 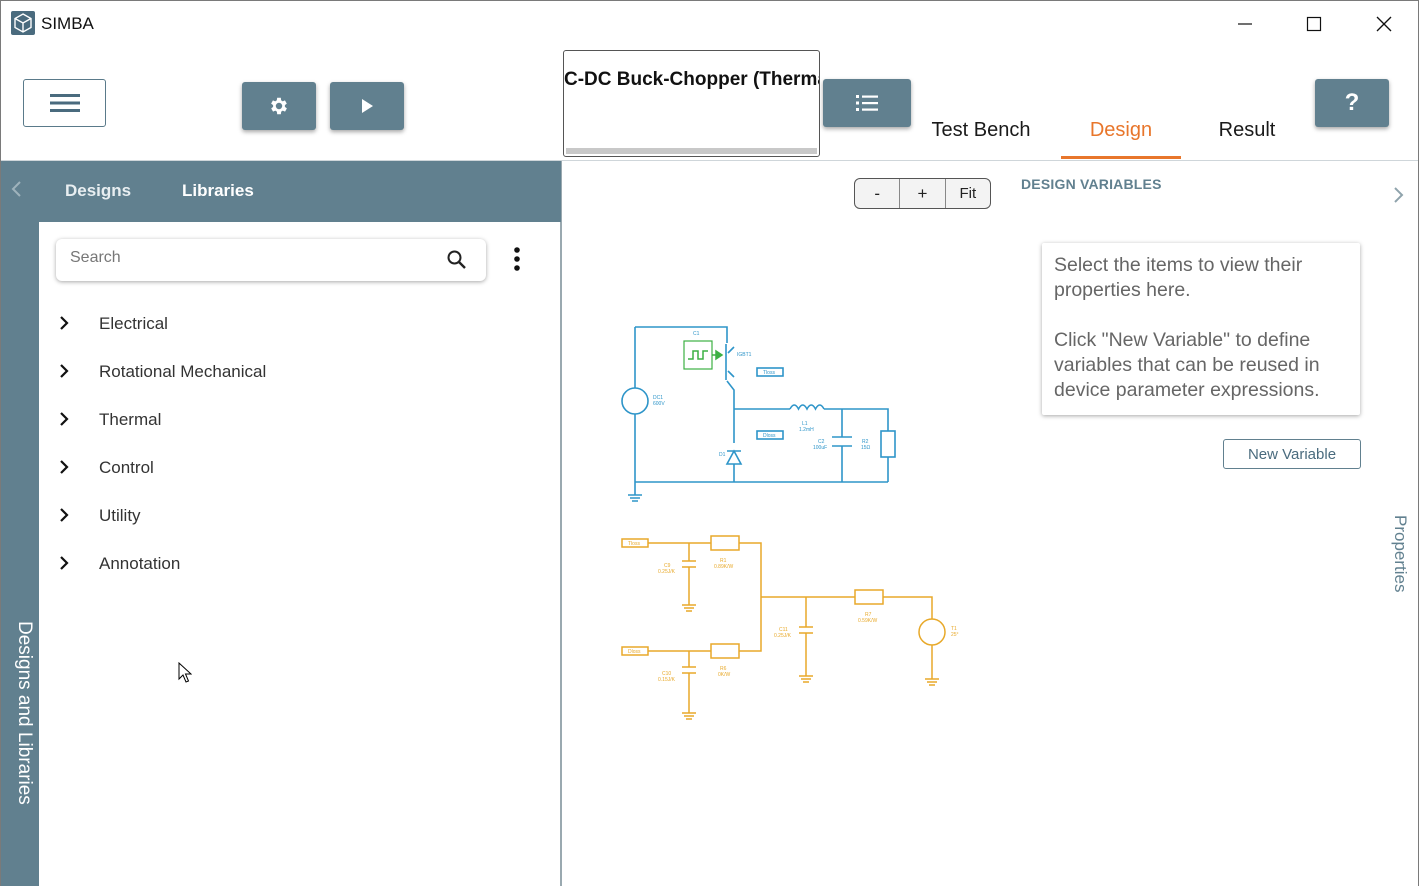 I want to click on tab-designs: Designs, so click(x=98, y=191).